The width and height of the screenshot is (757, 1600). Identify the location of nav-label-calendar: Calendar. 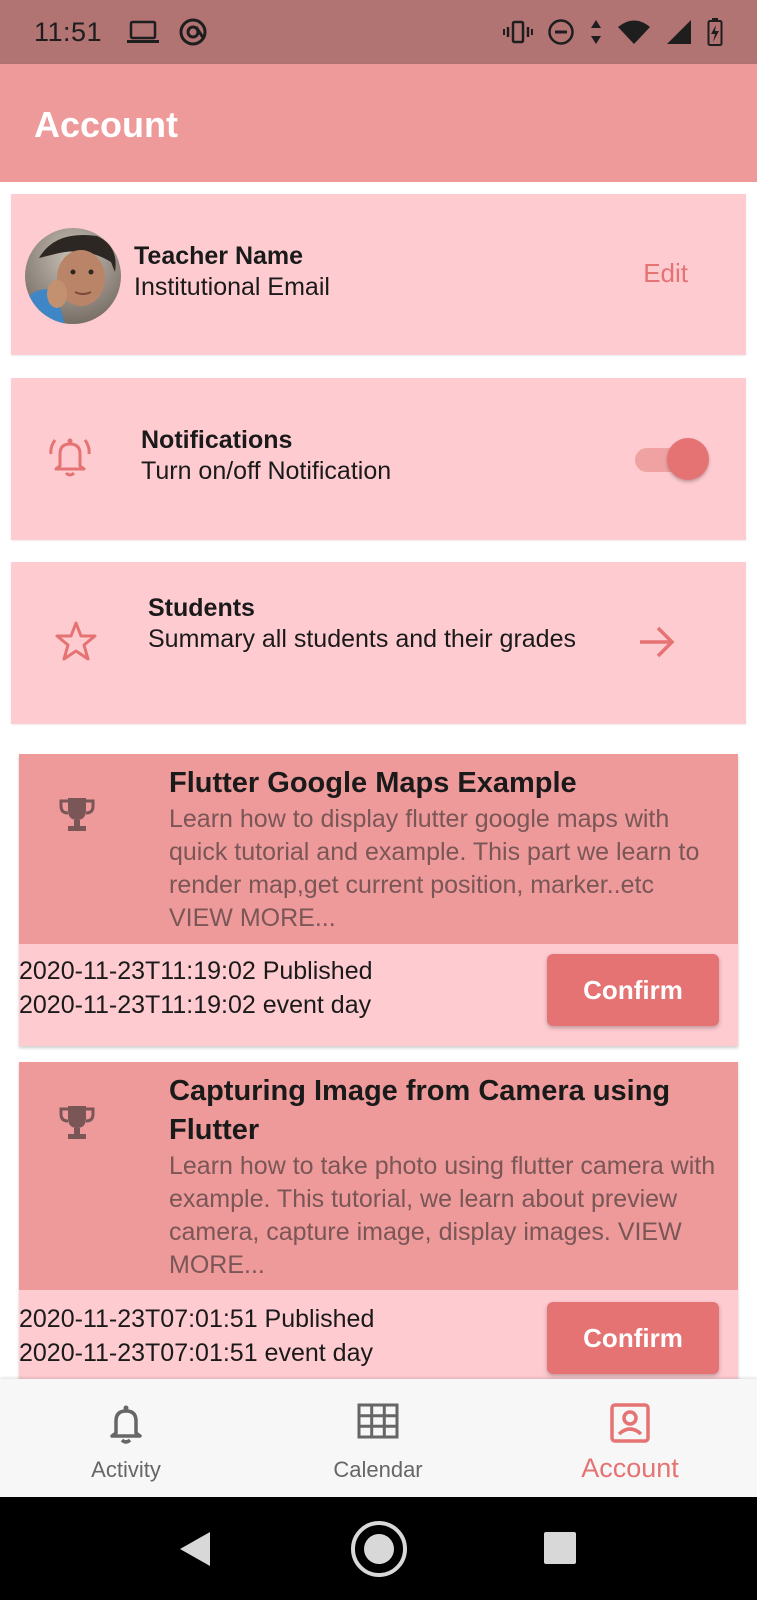
(378, 1469).